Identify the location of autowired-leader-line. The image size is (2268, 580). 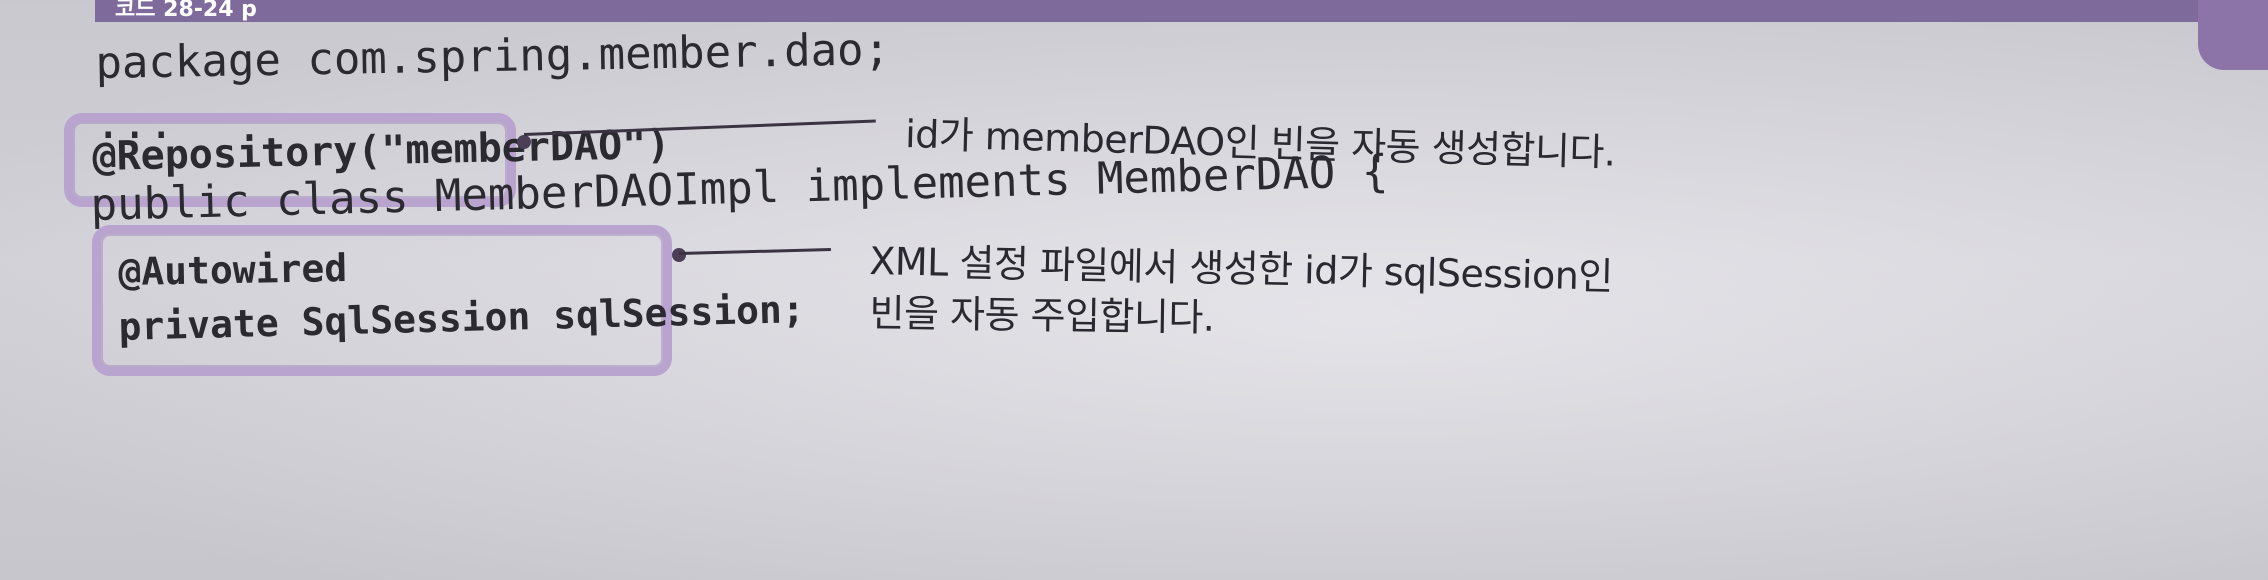
(754, 251).